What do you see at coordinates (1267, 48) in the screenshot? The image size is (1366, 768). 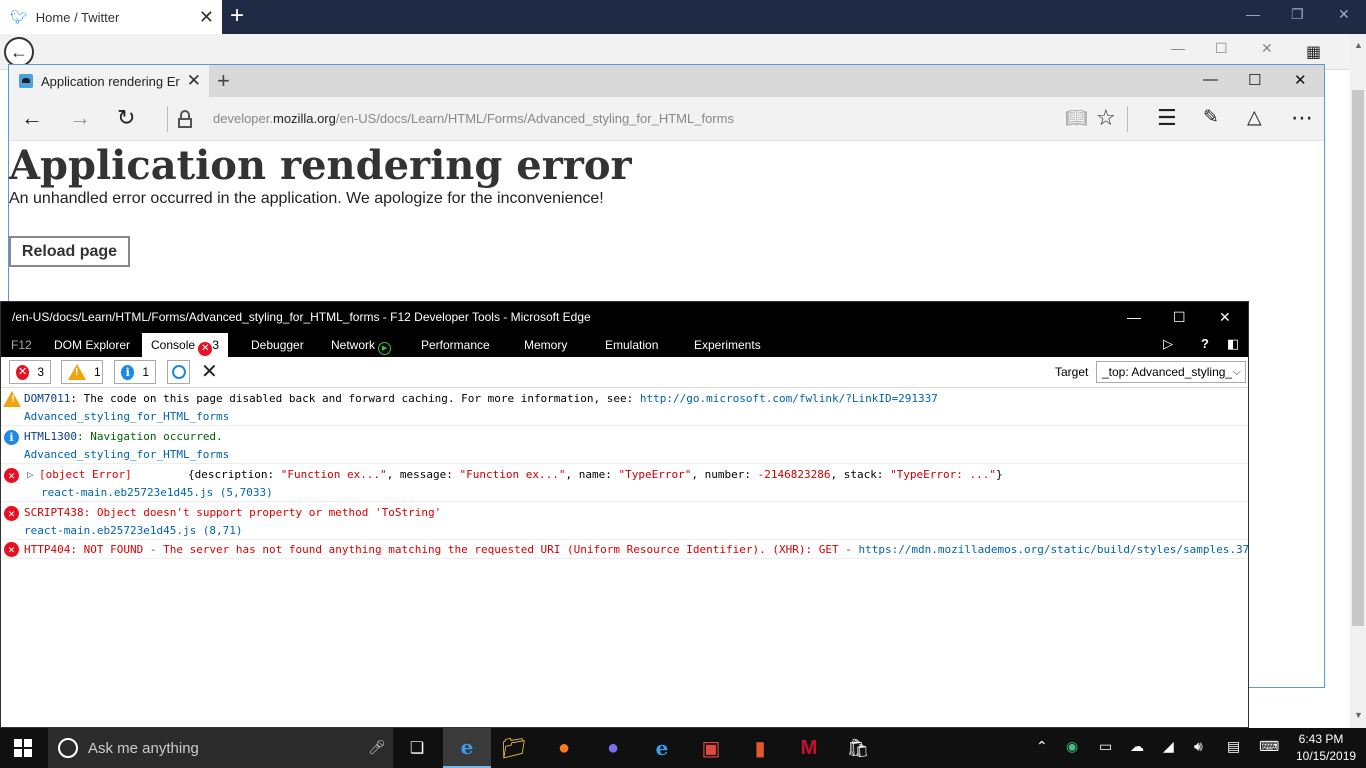 I see `close-icon: ✕` at bounding box center [1267, 48].